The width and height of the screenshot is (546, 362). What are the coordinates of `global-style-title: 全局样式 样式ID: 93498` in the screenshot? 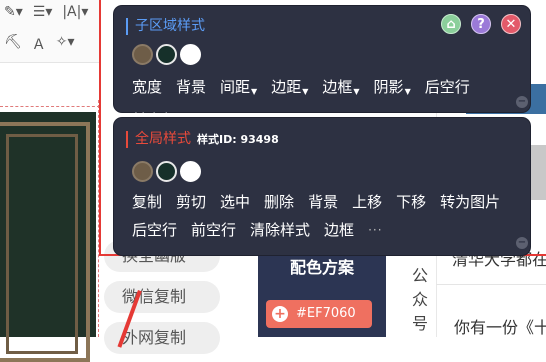 It's located at (202, 139).